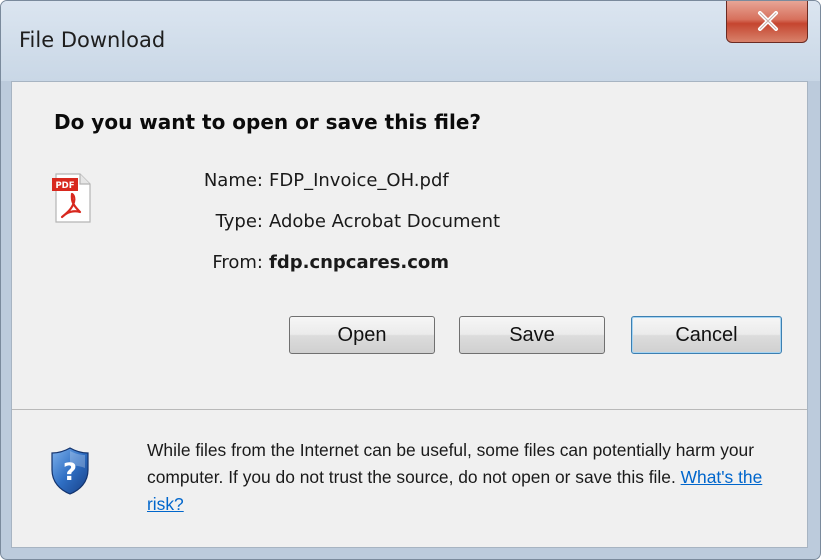 Image resolution: width=821 pixels, height=560 pixels. I want to click on file-type-row: Type: Adobe Acrobat Document, so click(392, 231).